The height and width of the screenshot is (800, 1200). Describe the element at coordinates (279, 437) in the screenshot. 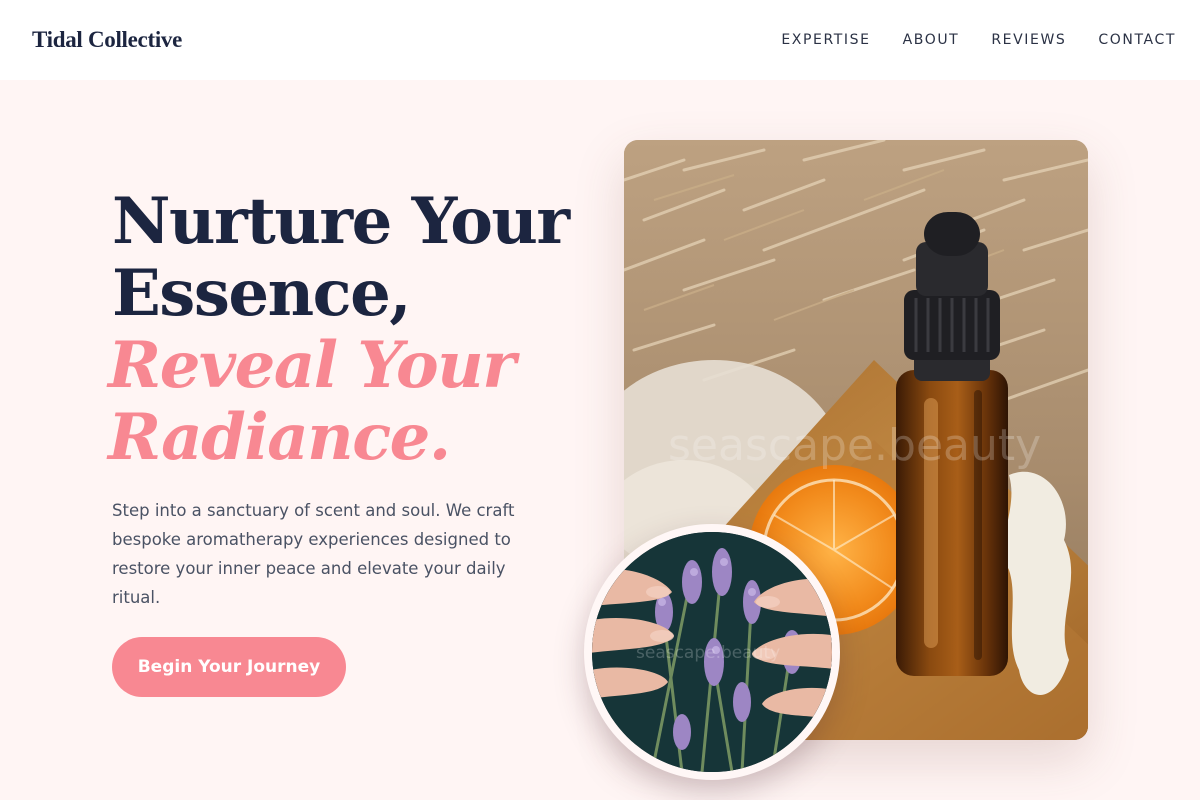

I see `headline-accent-line-2: Radiance.` at that location.